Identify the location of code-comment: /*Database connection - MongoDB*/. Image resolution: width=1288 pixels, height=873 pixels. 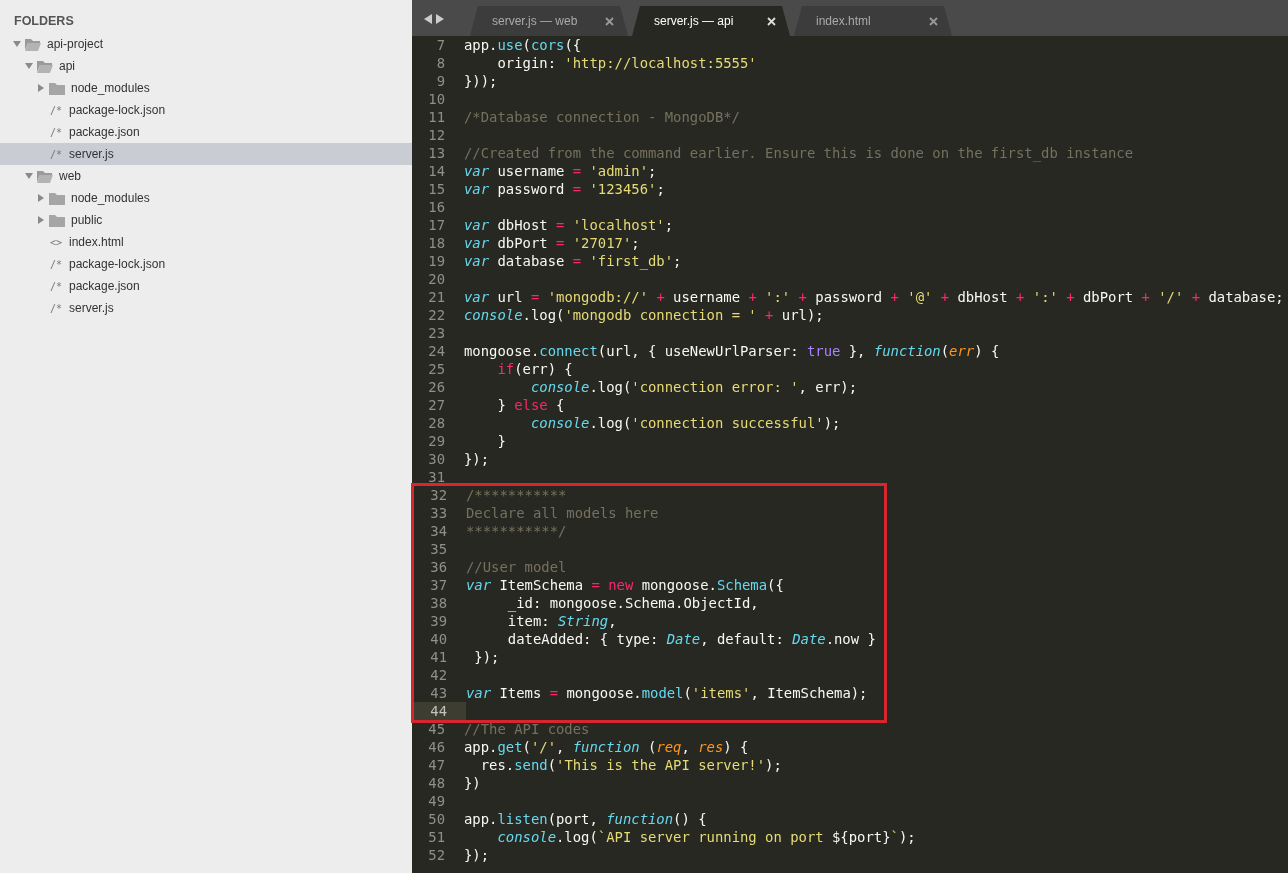
(602, 117).